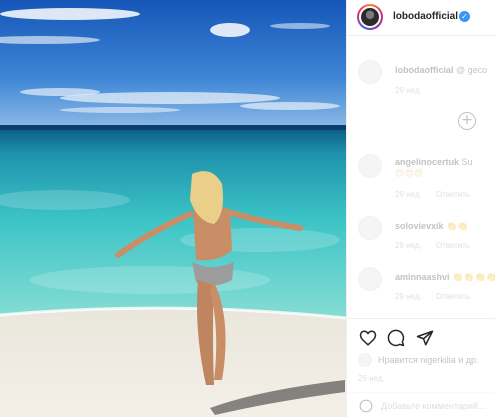 The image size is (495, 417). Describe the element at coordinates (473, 277) in the screenshot. I see `comment-body: 👏👏👏👏` at that location.